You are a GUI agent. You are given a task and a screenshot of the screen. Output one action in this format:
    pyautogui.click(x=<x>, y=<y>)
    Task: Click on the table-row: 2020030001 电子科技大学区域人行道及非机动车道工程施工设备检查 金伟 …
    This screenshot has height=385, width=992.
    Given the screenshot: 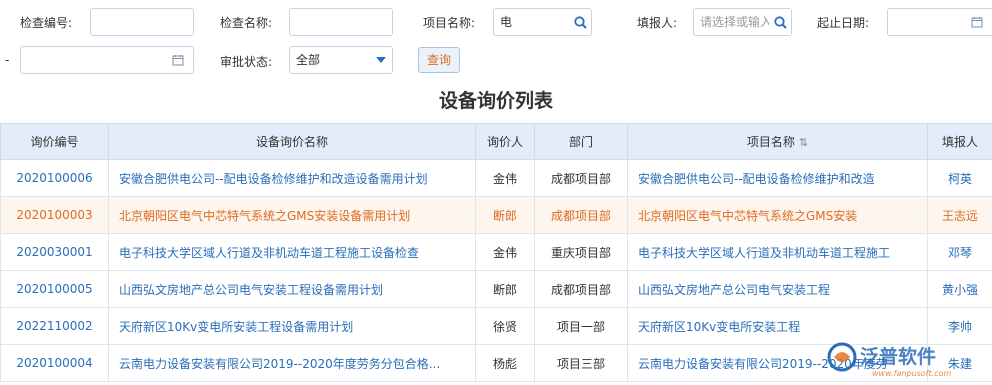 What is the action you would take?
    pyautogui.click(x=496, y=252)
    